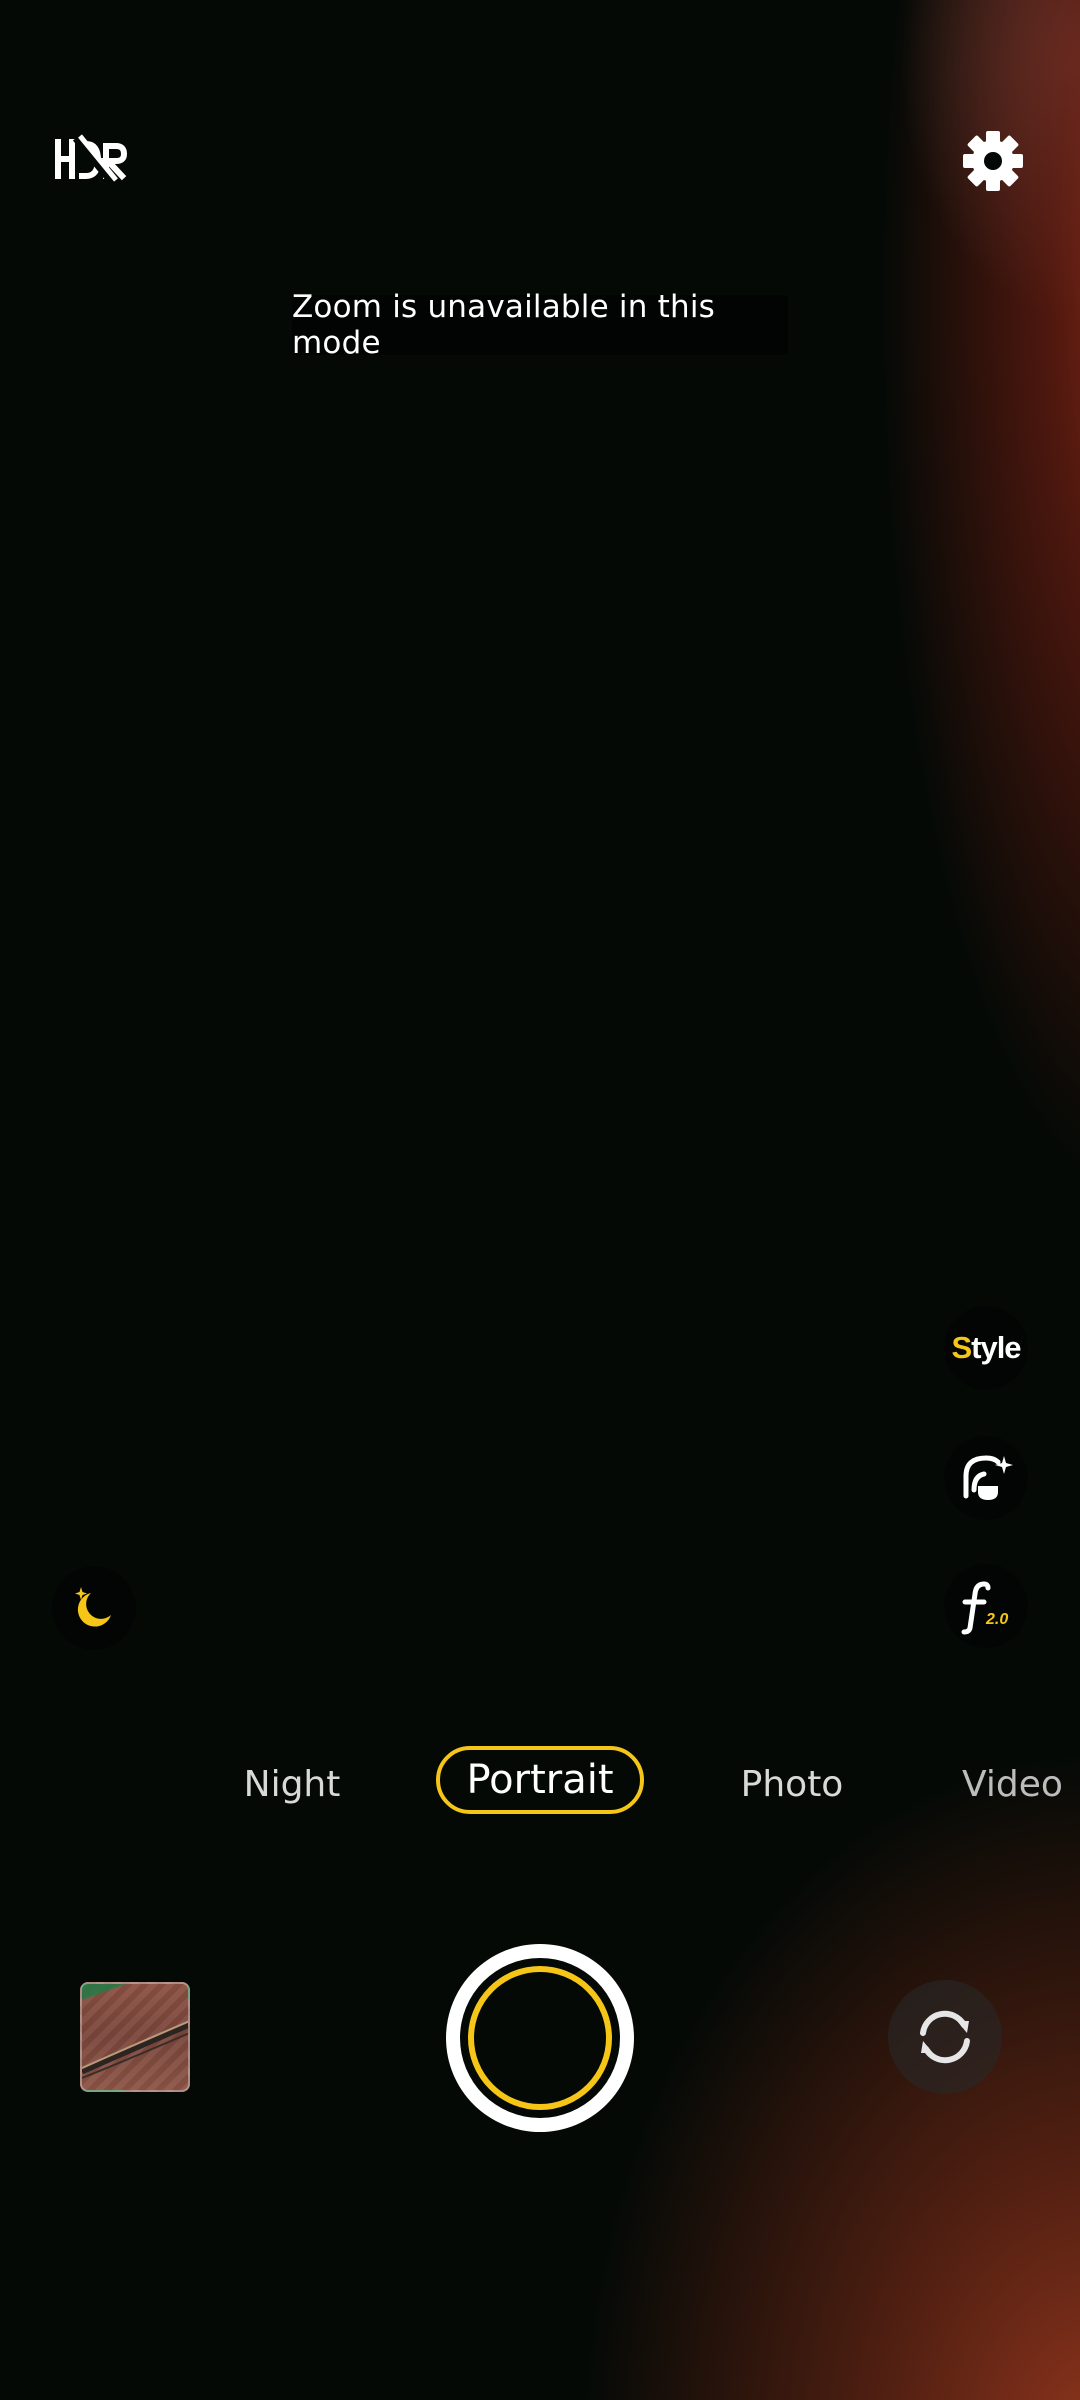 The width and height of the screenshot is (1080, 2400). Describe the element at coordinates (993, 161) in the screenshot. I see `gear-icon` at that location.